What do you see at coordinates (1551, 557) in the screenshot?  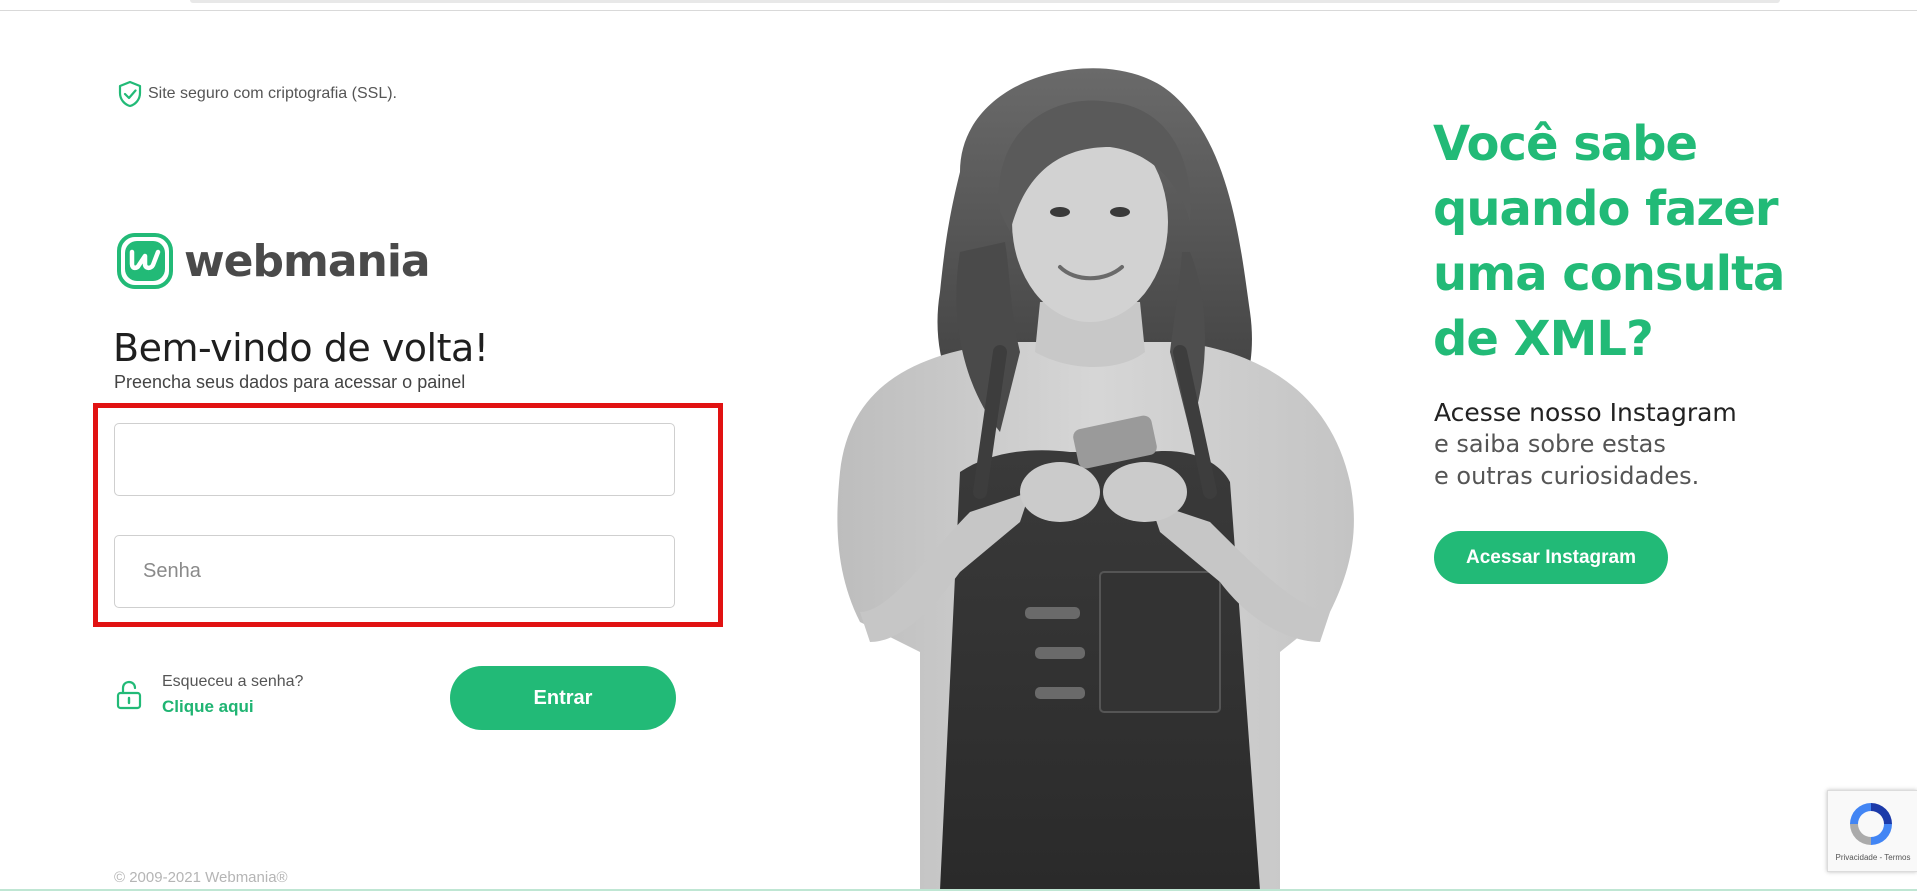 I see `instagram-button: Acessar Instagram` at bounding box center [1551, 557].